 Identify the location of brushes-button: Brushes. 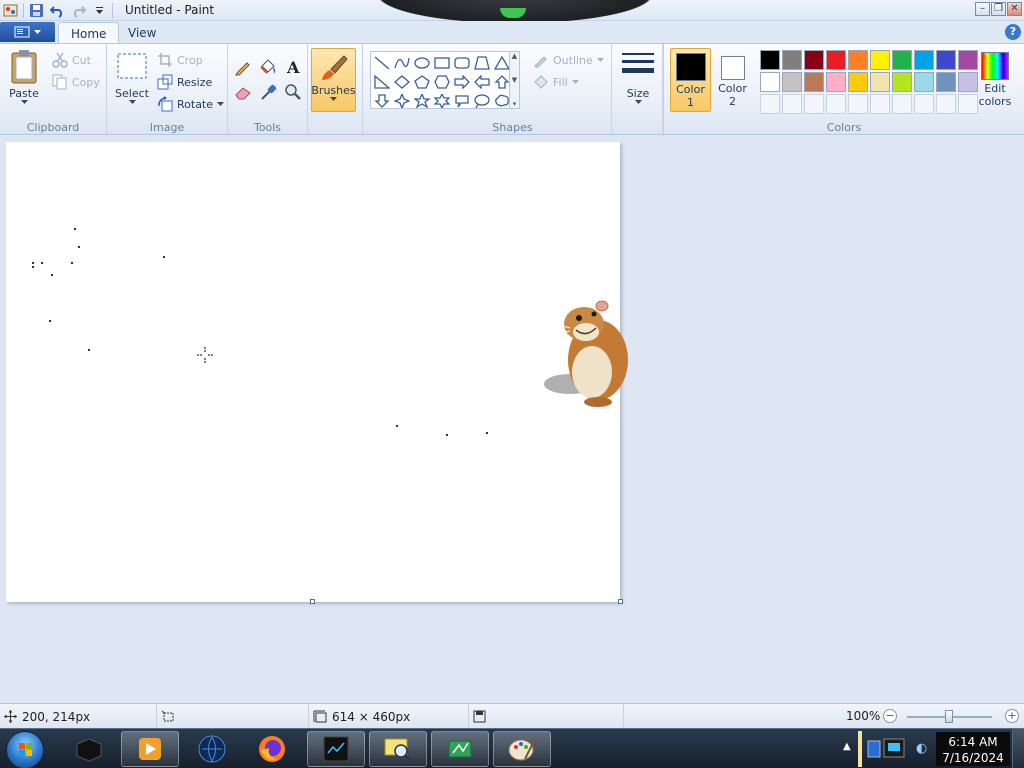
(333, 80).